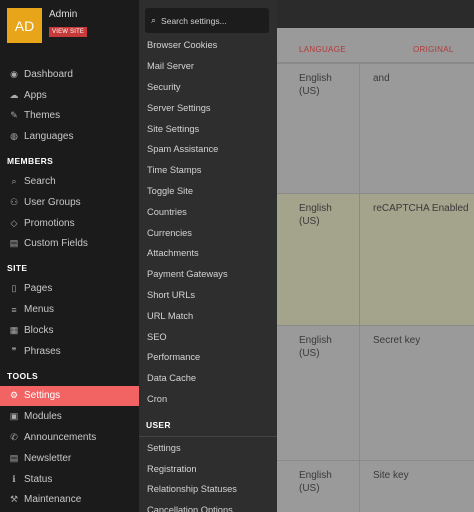  What do you see at coordinates (208, 232) in the screenshot?
I see `settings-menu-item-currencies: Currencies` at bounding box center [208, 232].